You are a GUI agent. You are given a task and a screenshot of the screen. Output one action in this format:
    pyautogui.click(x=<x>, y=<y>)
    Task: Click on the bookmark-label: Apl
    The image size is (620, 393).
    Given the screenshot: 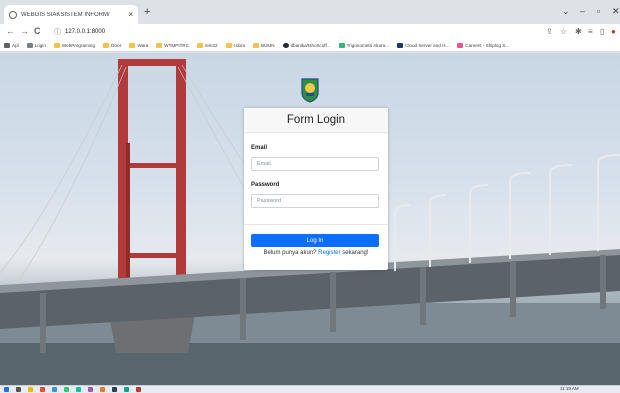 What is the action you would take?
    pyautogui.click(x=15, y=45)
    